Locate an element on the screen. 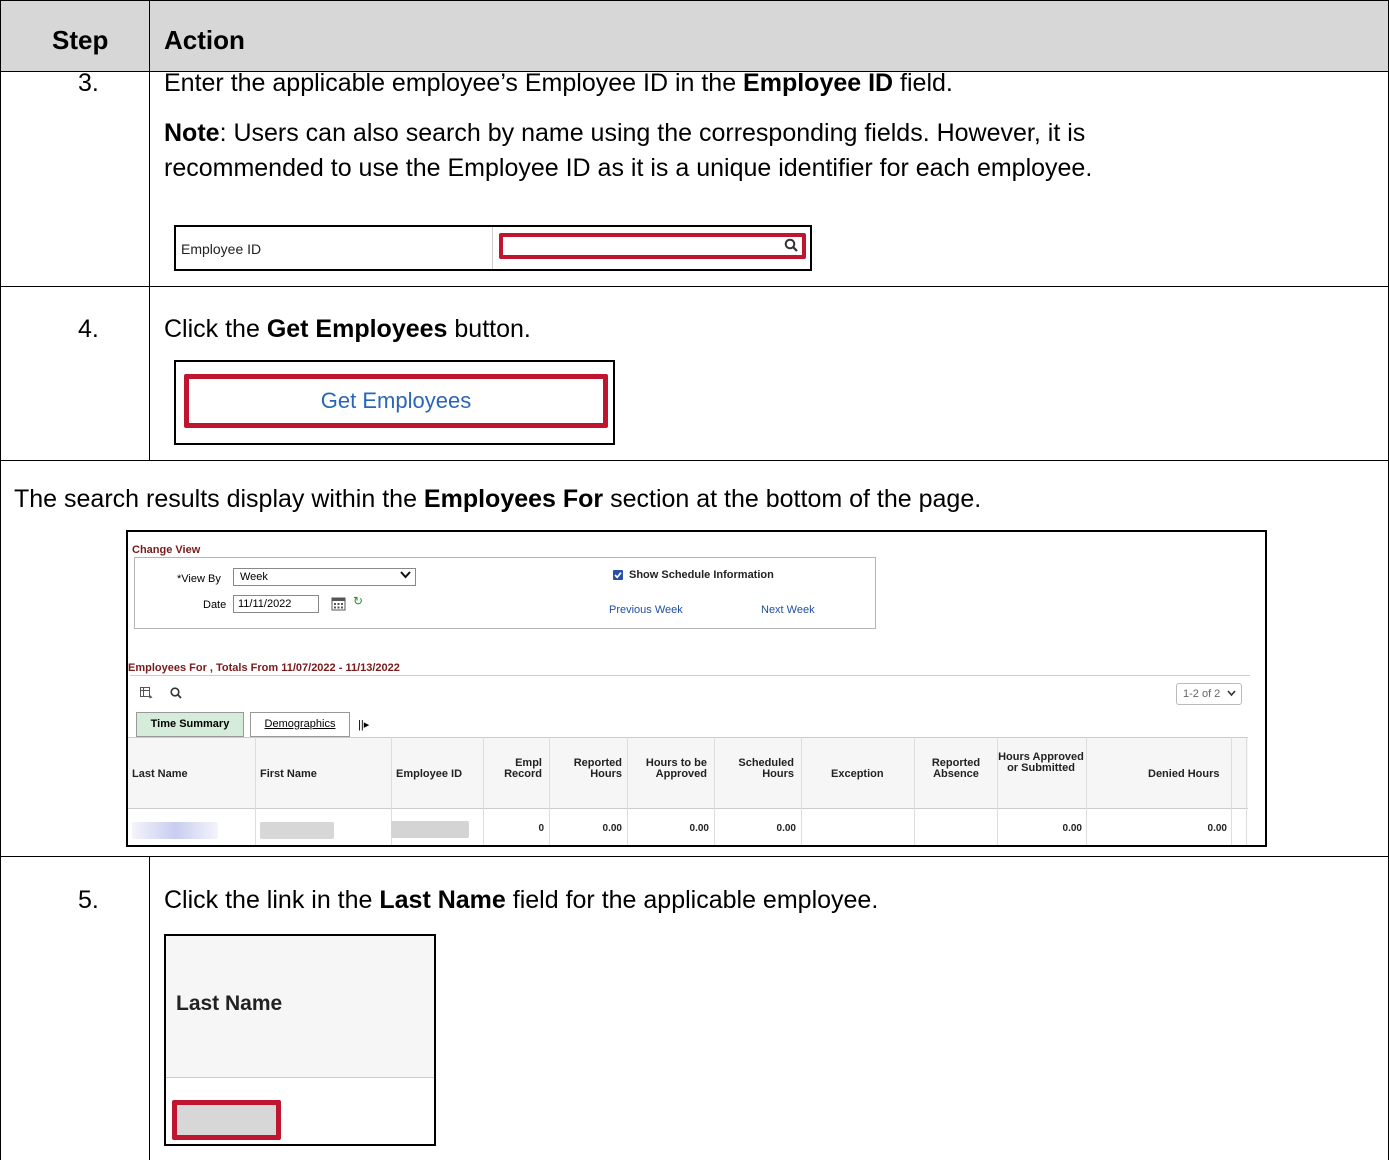 The image size is (1389, 1160). refresh-icon: ↻ is located at coordinates (358, 601).